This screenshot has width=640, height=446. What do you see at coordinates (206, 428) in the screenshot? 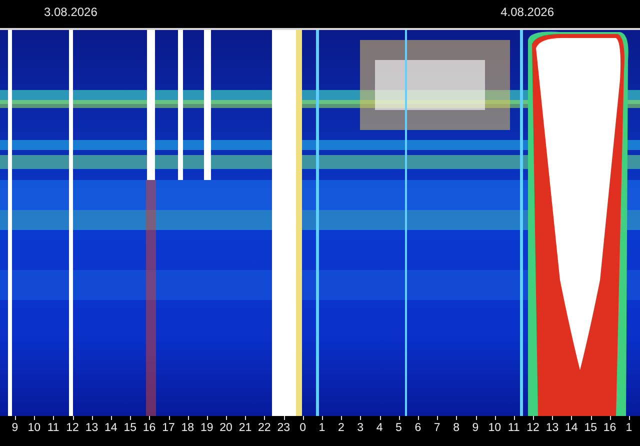
I see `hour-label: 19` at bounding box center [206, 428].